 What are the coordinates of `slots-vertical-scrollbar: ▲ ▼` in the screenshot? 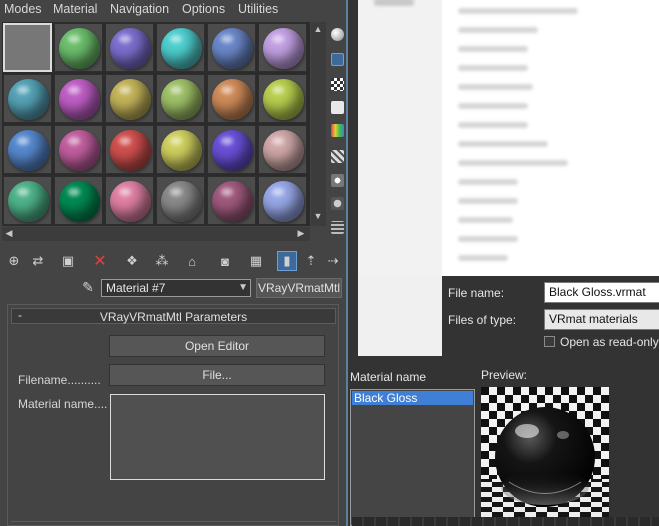 It's located at (318, 124).